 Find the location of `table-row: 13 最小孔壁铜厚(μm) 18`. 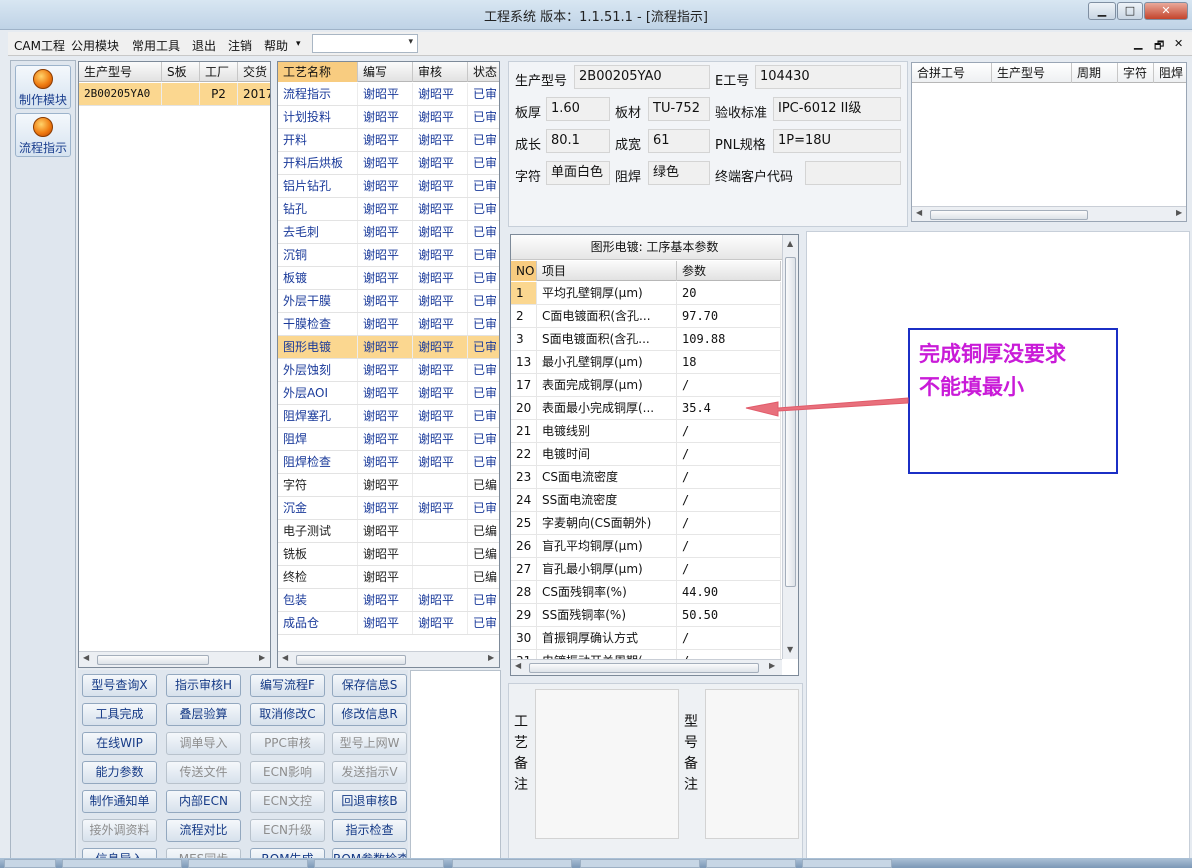

table-row: 13 最小孔壁铜厚(μm) 18 is located at coordinates (646, 362).